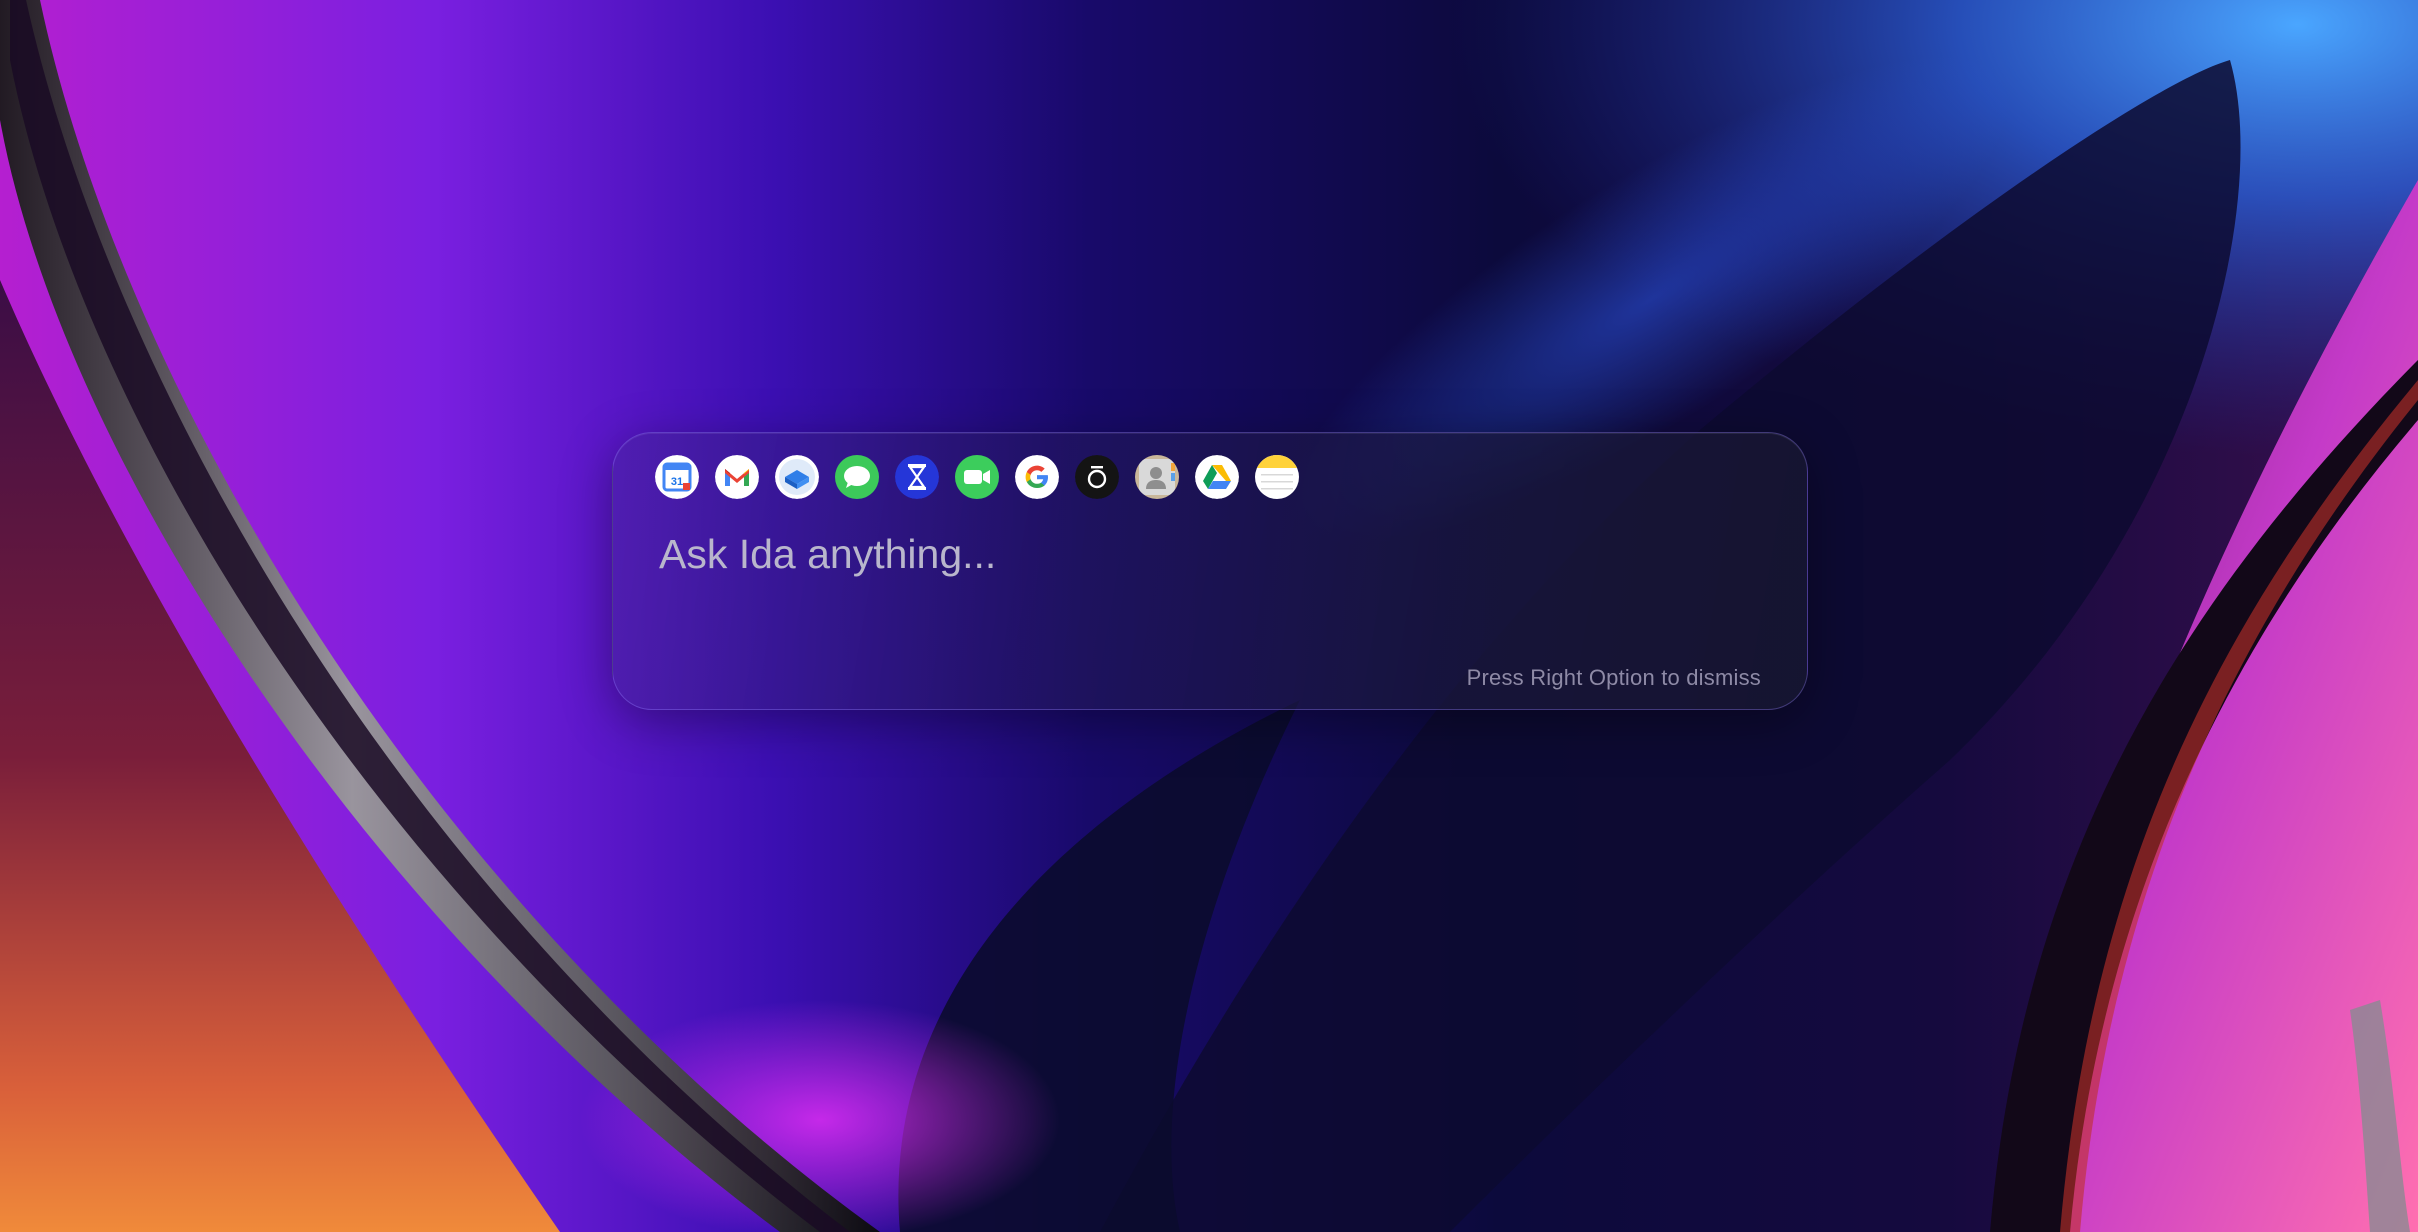 This screenshot has height=1232, width=2418. I want to click on calendar-date-label: 31, so click(677, 482).